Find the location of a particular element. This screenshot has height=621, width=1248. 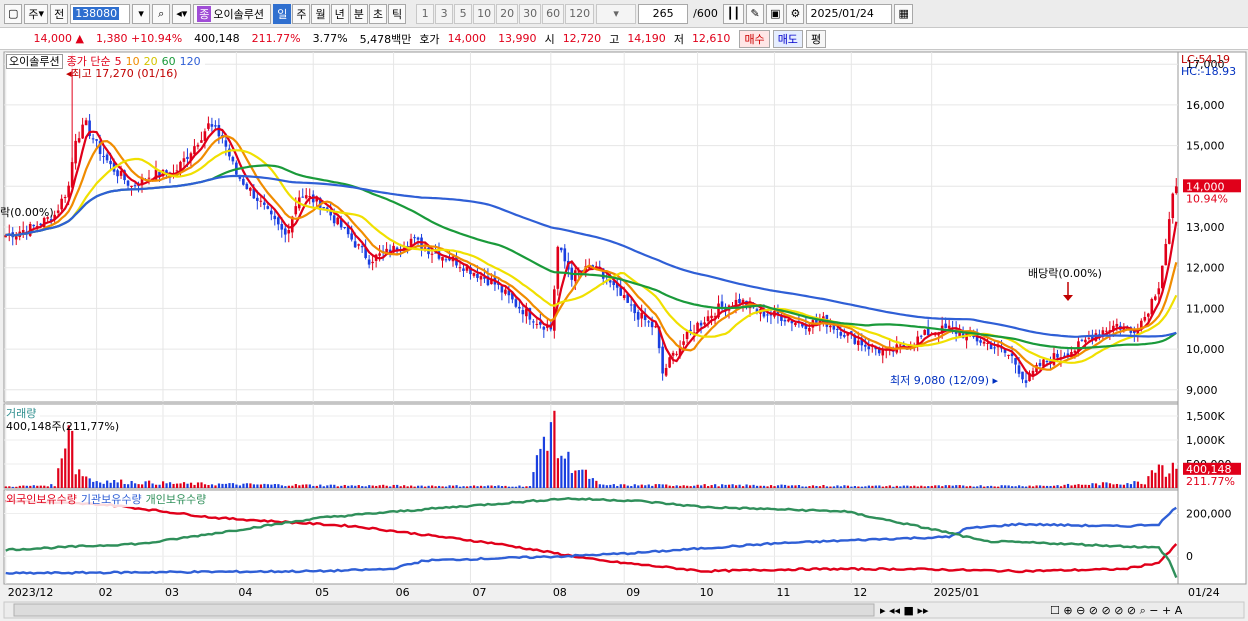

foreign-legend: 외국인보유수량 is located at coordinates (41, 499).